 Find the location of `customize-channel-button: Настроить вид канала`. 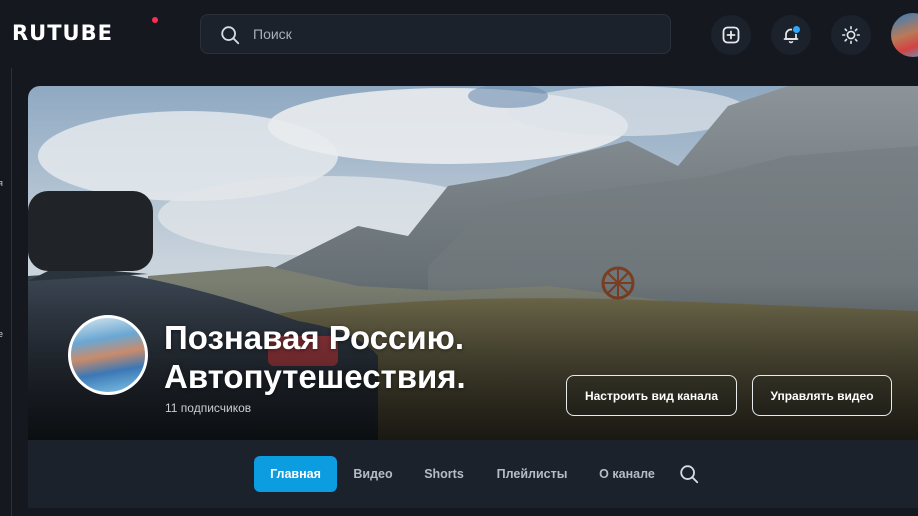

customize-channel-button: Настроить вид канала is located at coordinates (651, 395).